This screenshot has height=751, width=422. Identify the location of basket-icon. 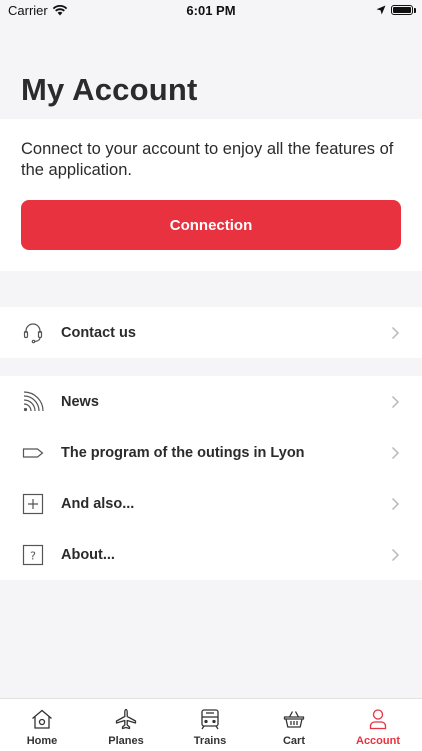
(294, 719).